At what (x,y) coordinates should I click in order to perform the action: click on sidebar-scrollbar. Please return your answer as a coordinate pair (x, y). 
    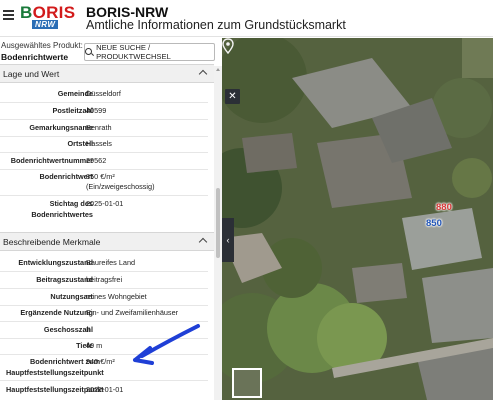
    Looking at the image, I should click on (218, 233).